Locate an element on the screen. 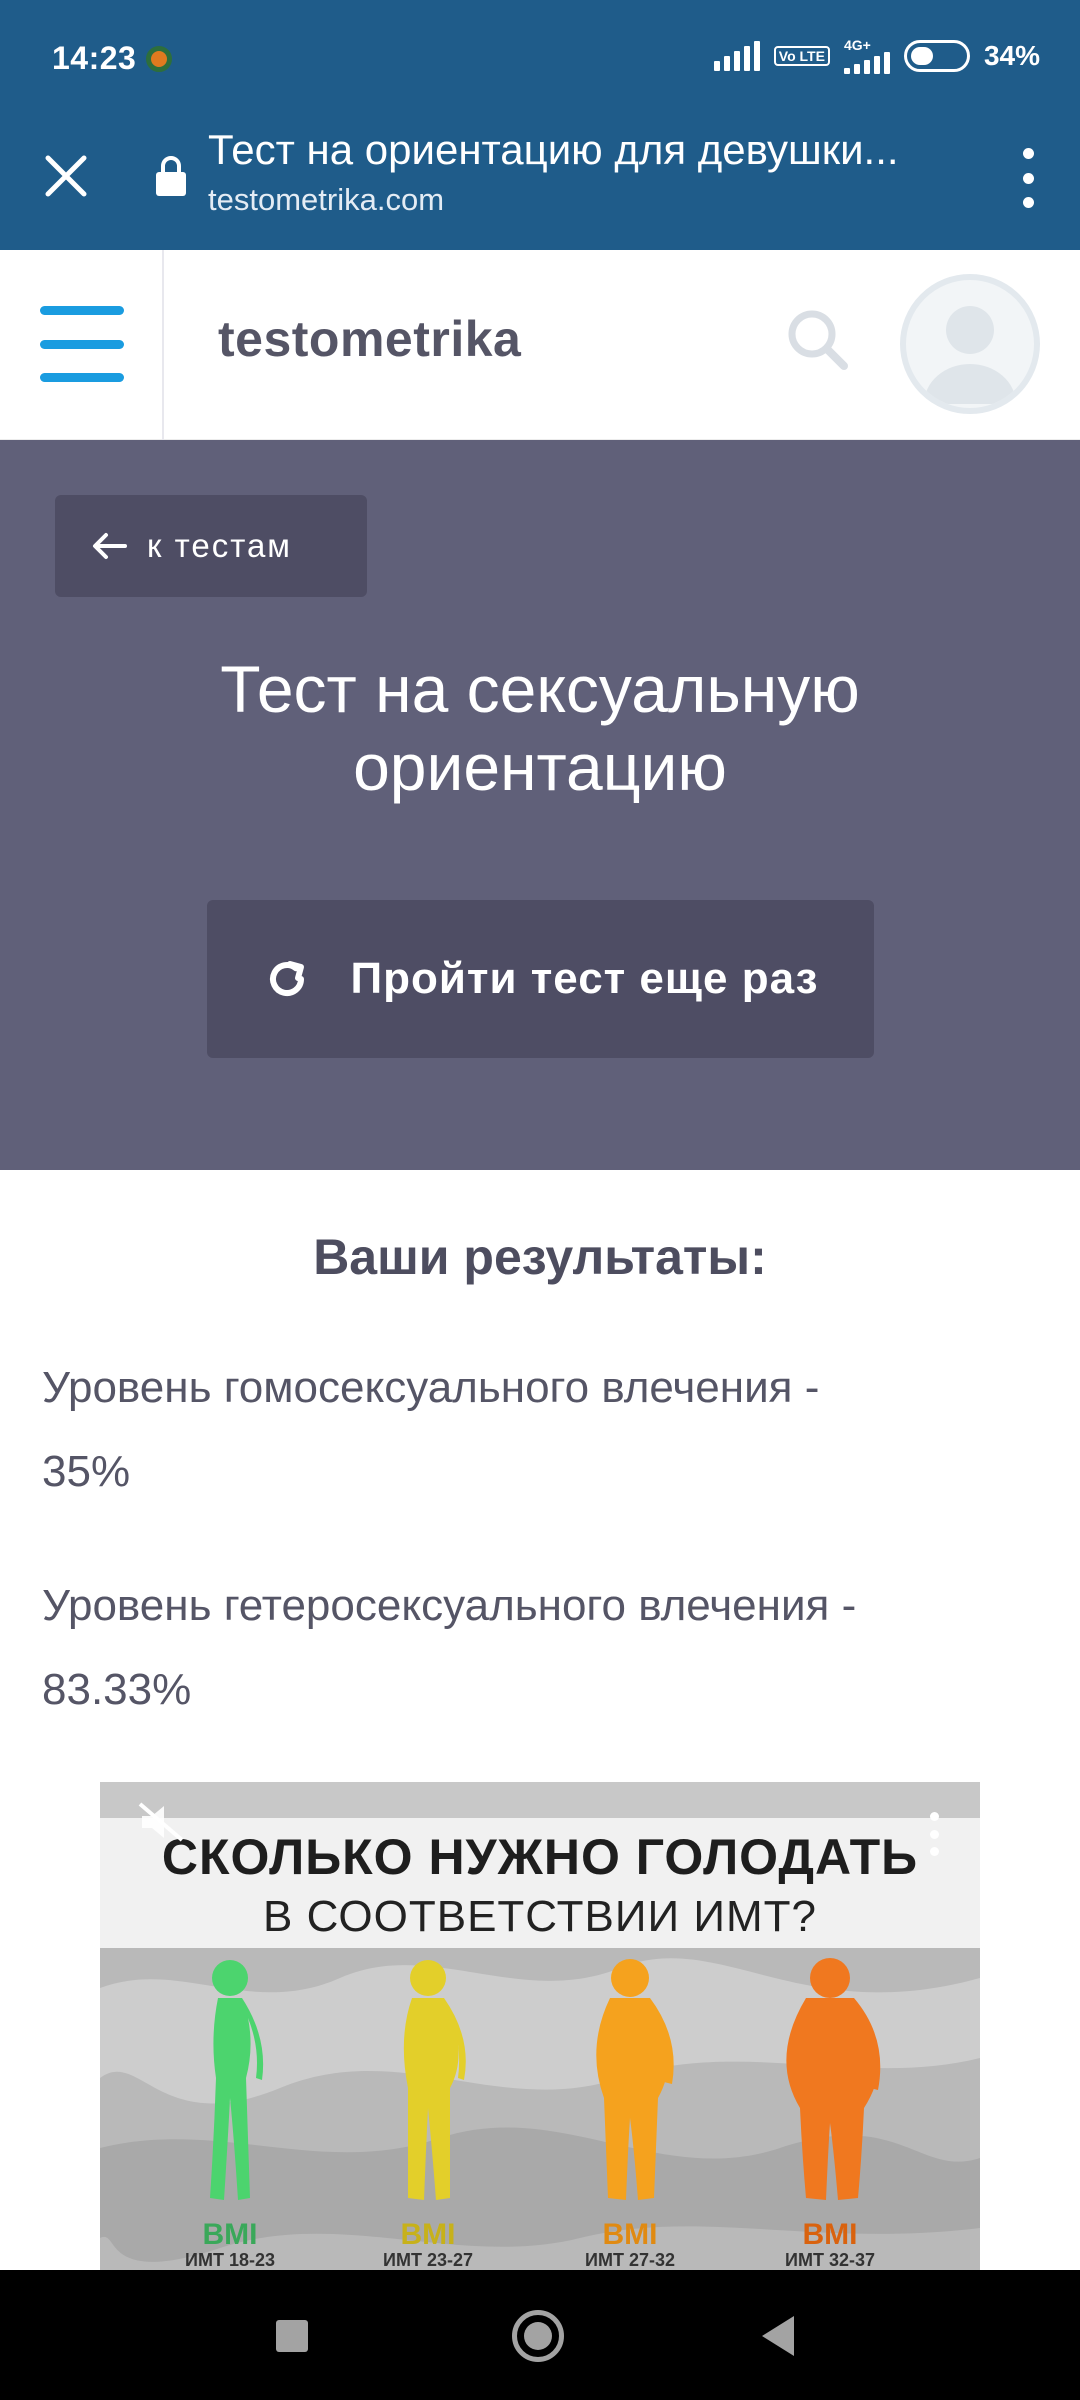  status-indicators: Vo LTE 4G+ 34% is located at coordinates (876, 55).